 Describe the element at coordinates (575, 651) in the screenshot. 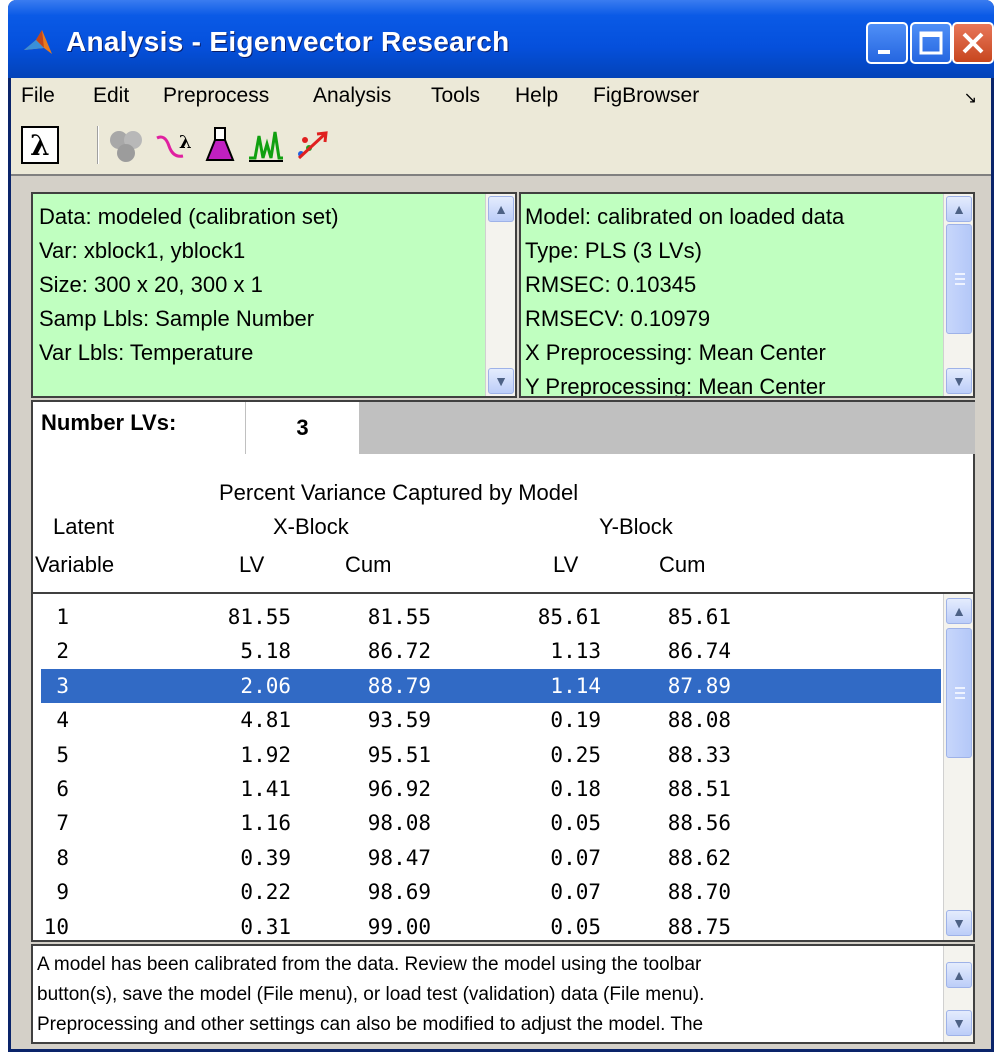

I see `variance-cell: 1.13` at that location.